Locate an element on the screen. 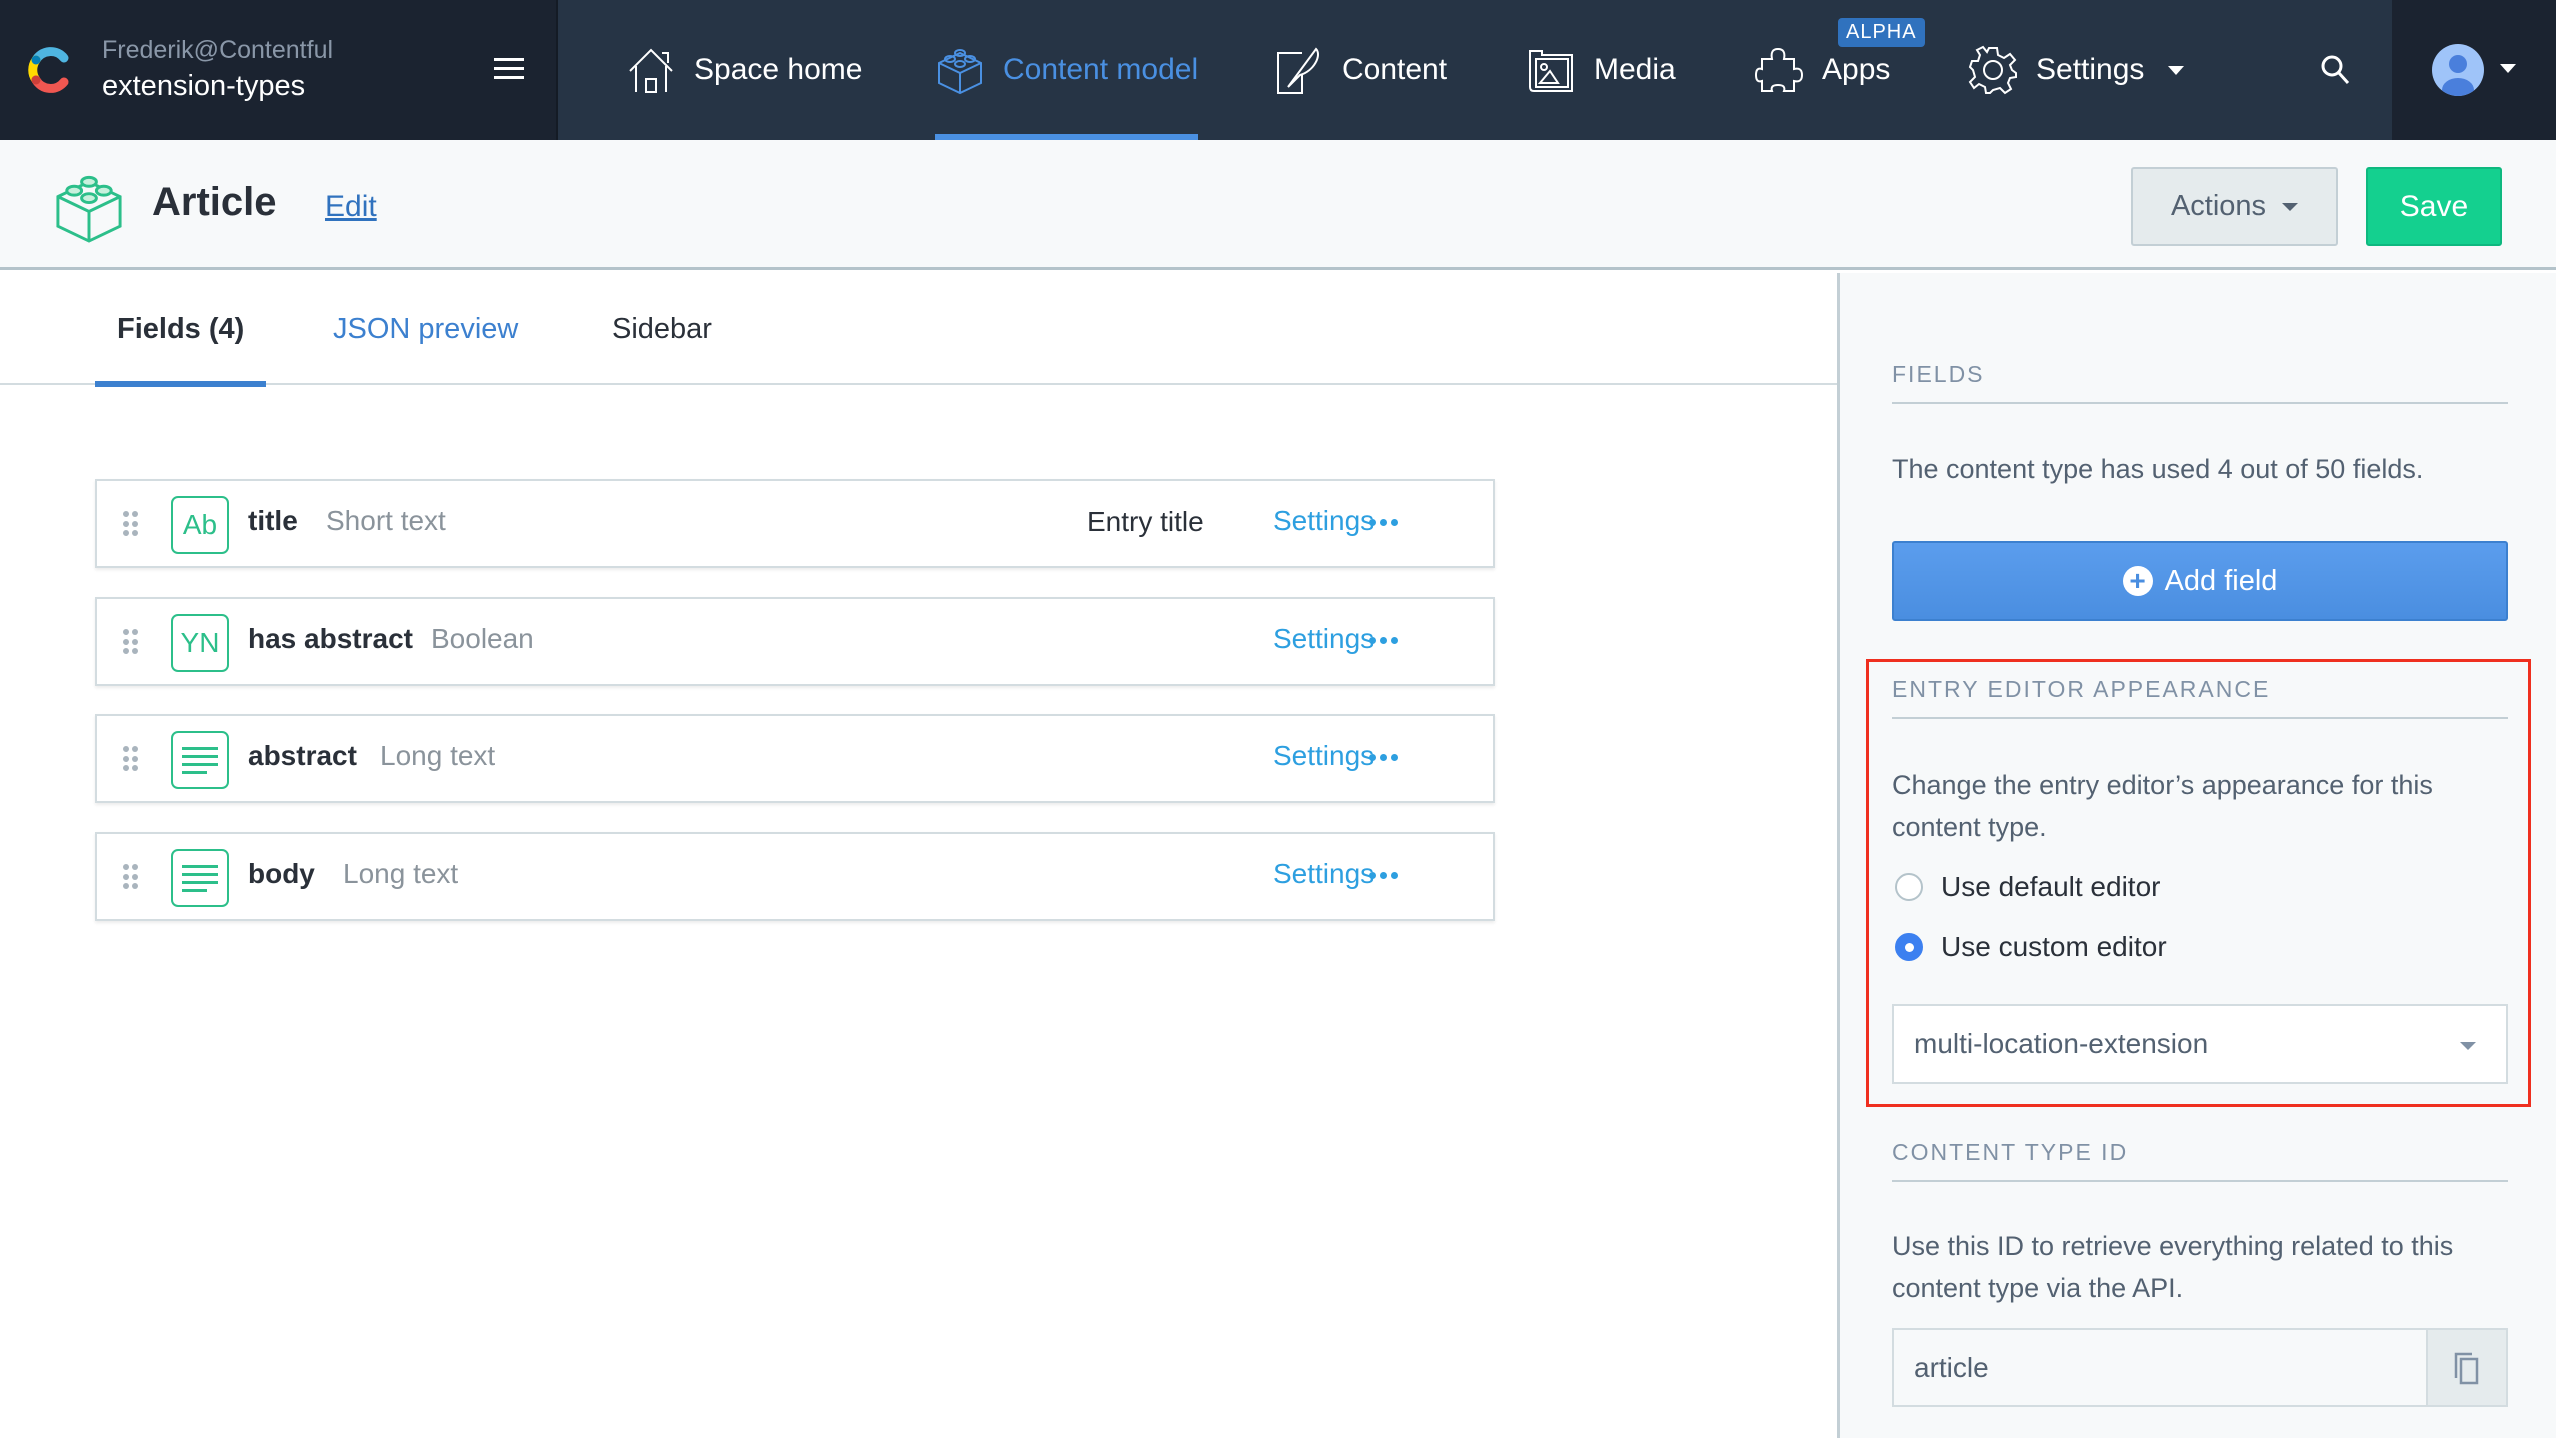 This screenshot has height=1438, width=2556. copy-button is located at coordinates (2466, 1367).